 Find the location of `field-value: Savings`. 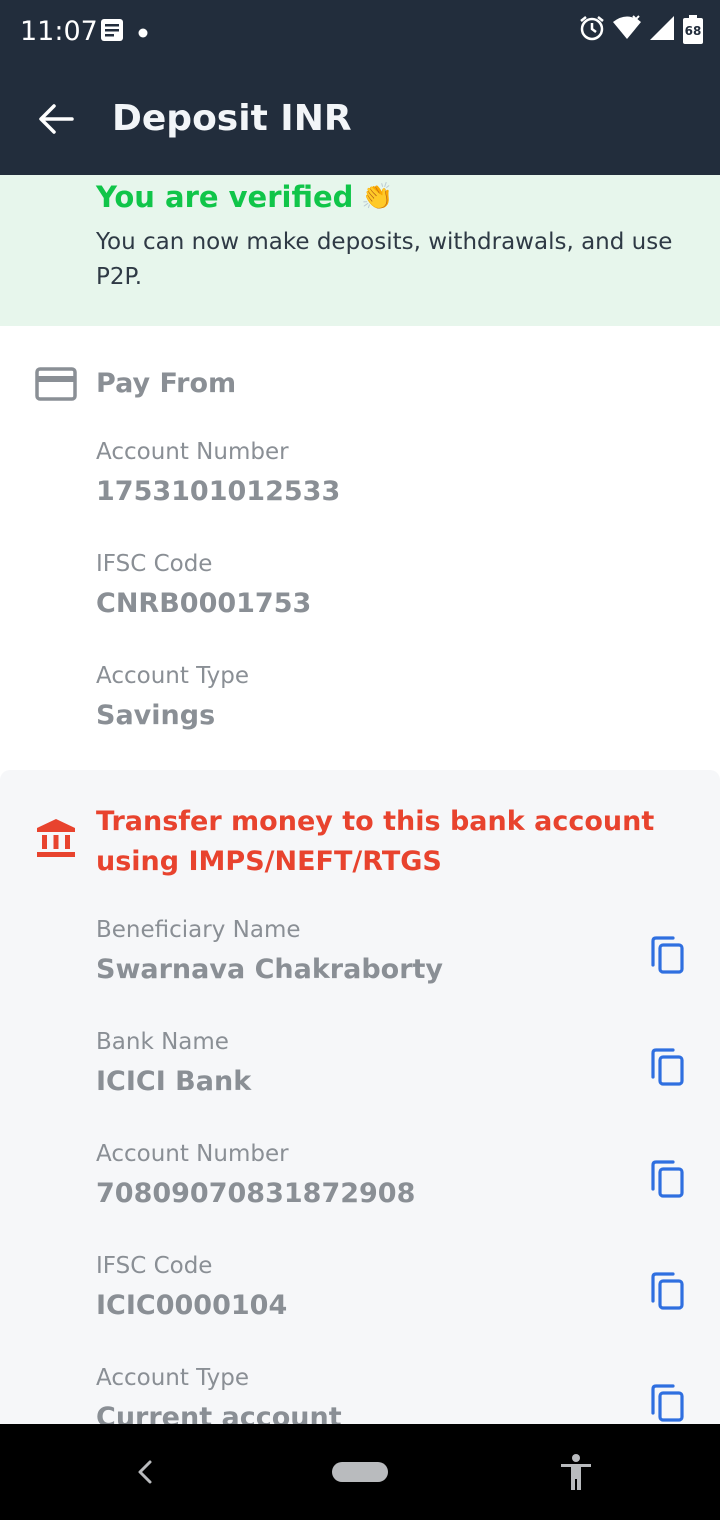

field-value: Savings is located at coordinates (156, 715).